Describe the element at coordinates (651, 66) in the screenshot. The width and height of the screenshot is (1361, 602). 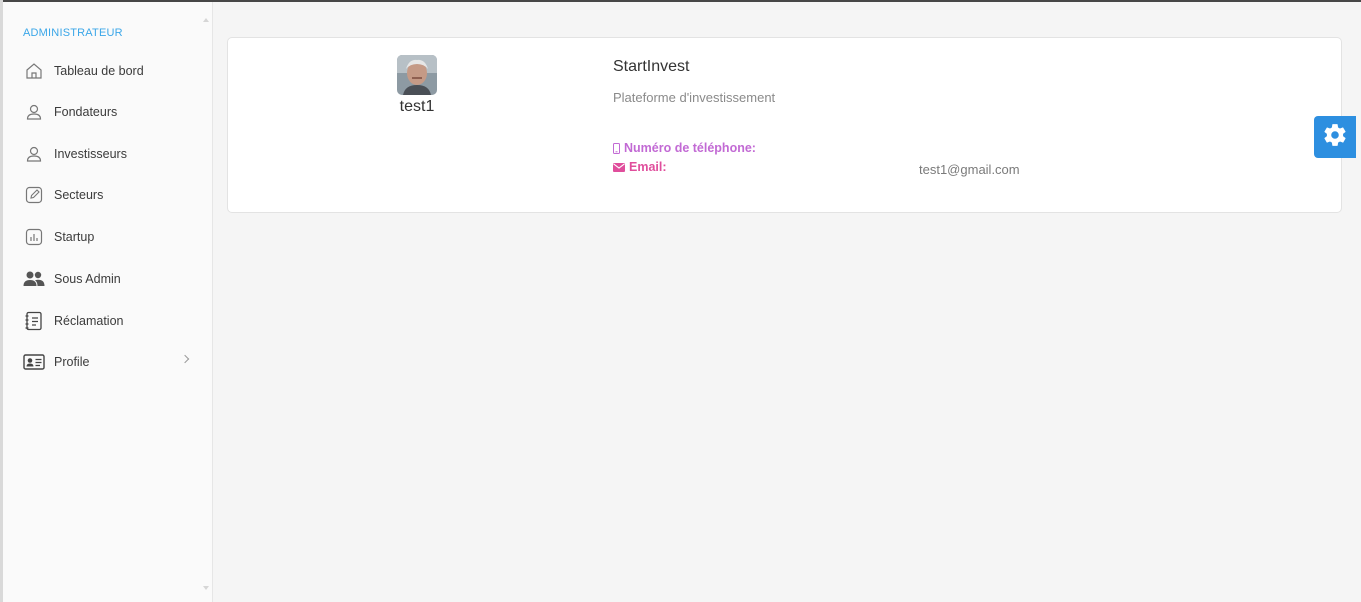
I see `company-name: StartInvest` at that location.